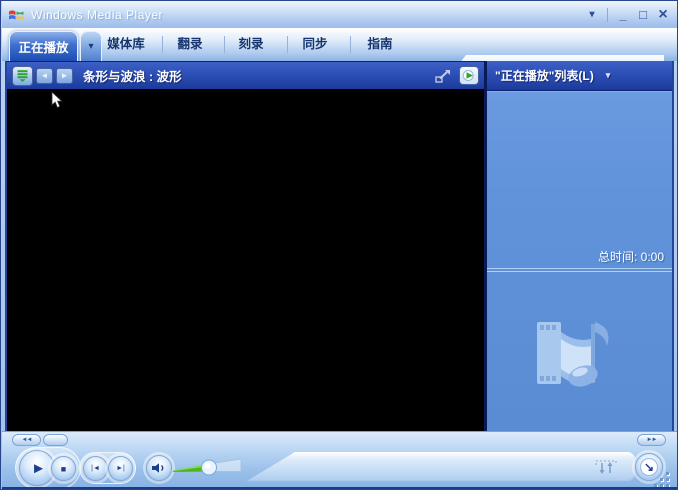  What do you see at coordinates (251, 44) in the screenshot?
I see `tab-burn: 刻录` at bounding box center [251, 44].